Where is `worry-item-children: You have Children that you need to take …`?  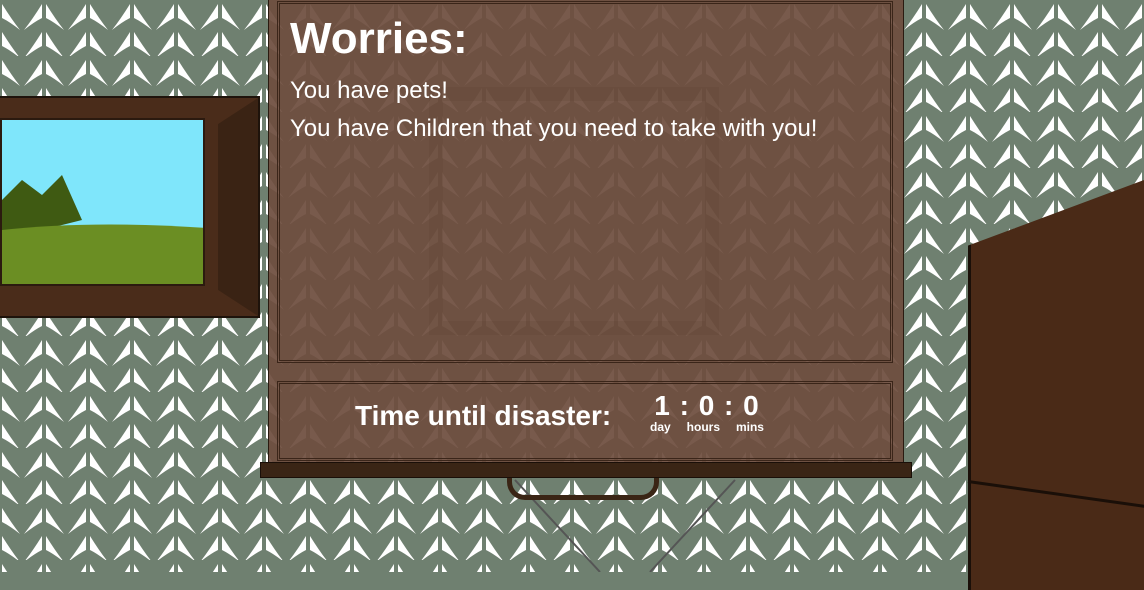
worry-item-children: You have Children that you need to take … is located at coordinates (554, 128).